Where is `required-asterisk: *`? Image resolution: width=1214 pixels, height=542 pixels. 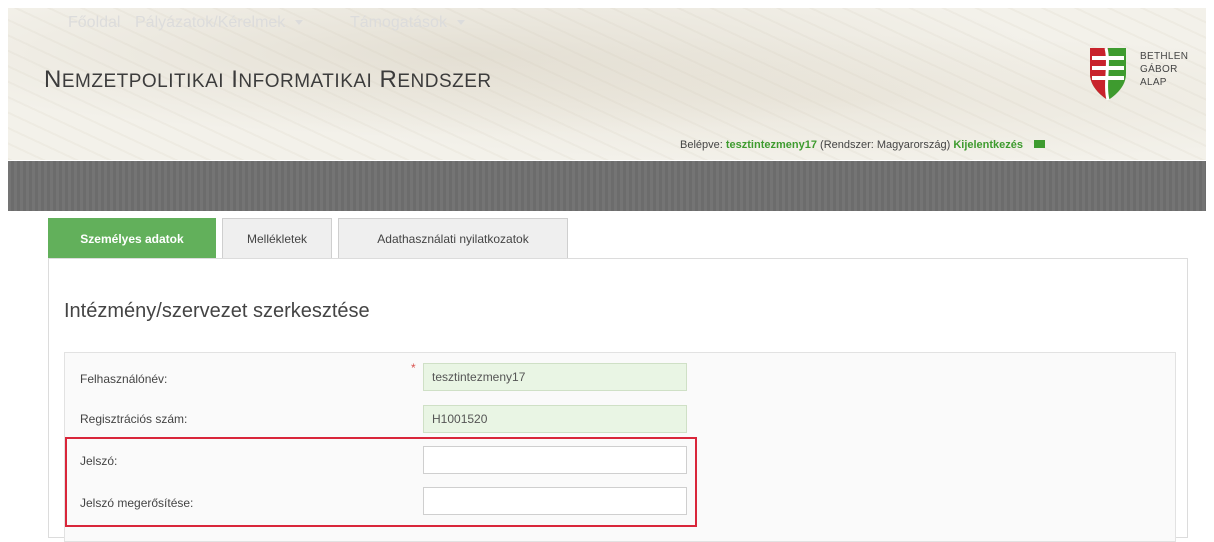
required-asterisk: * is located at coordinates (413, 368).